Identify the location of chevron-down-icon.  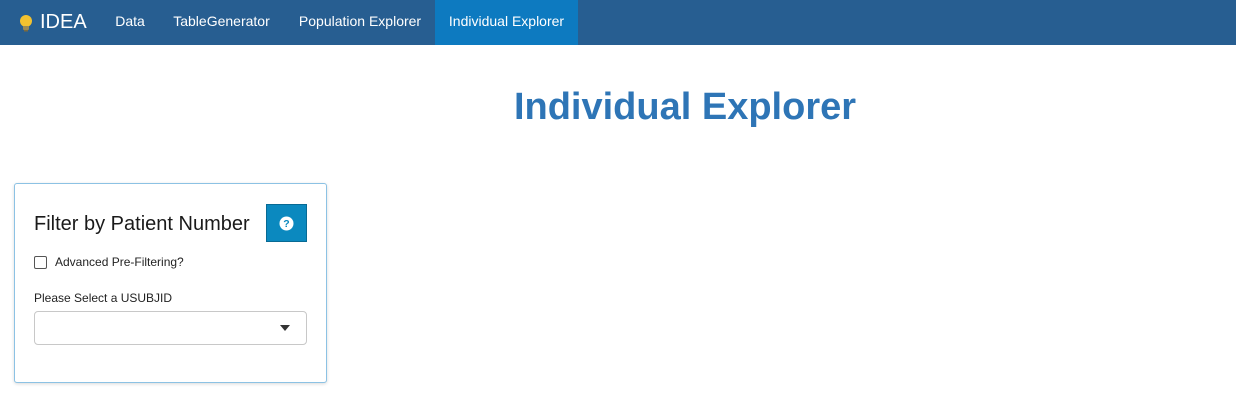
(285, 328).